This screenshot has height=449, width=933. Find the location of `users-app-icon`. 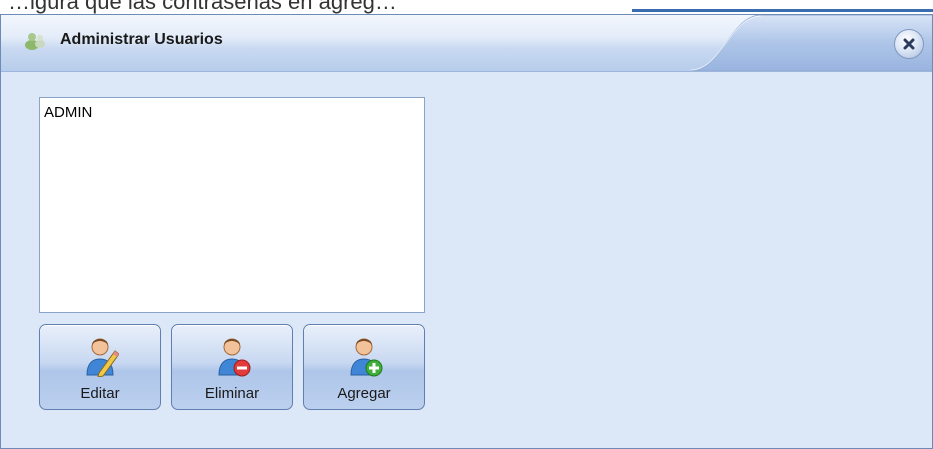

users-app-icon is located at coordinates (35, 41).